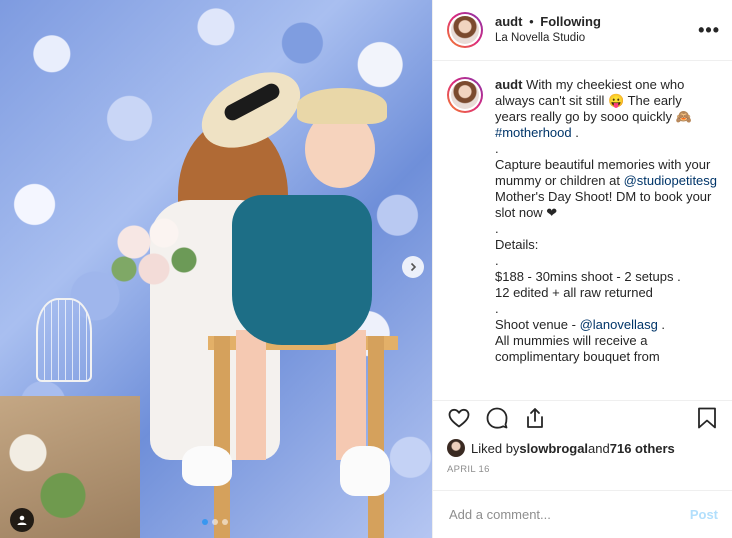  Describe the element at coordinates (207, 466) in the screenshot. I see `photo-shoe-left` at that location.